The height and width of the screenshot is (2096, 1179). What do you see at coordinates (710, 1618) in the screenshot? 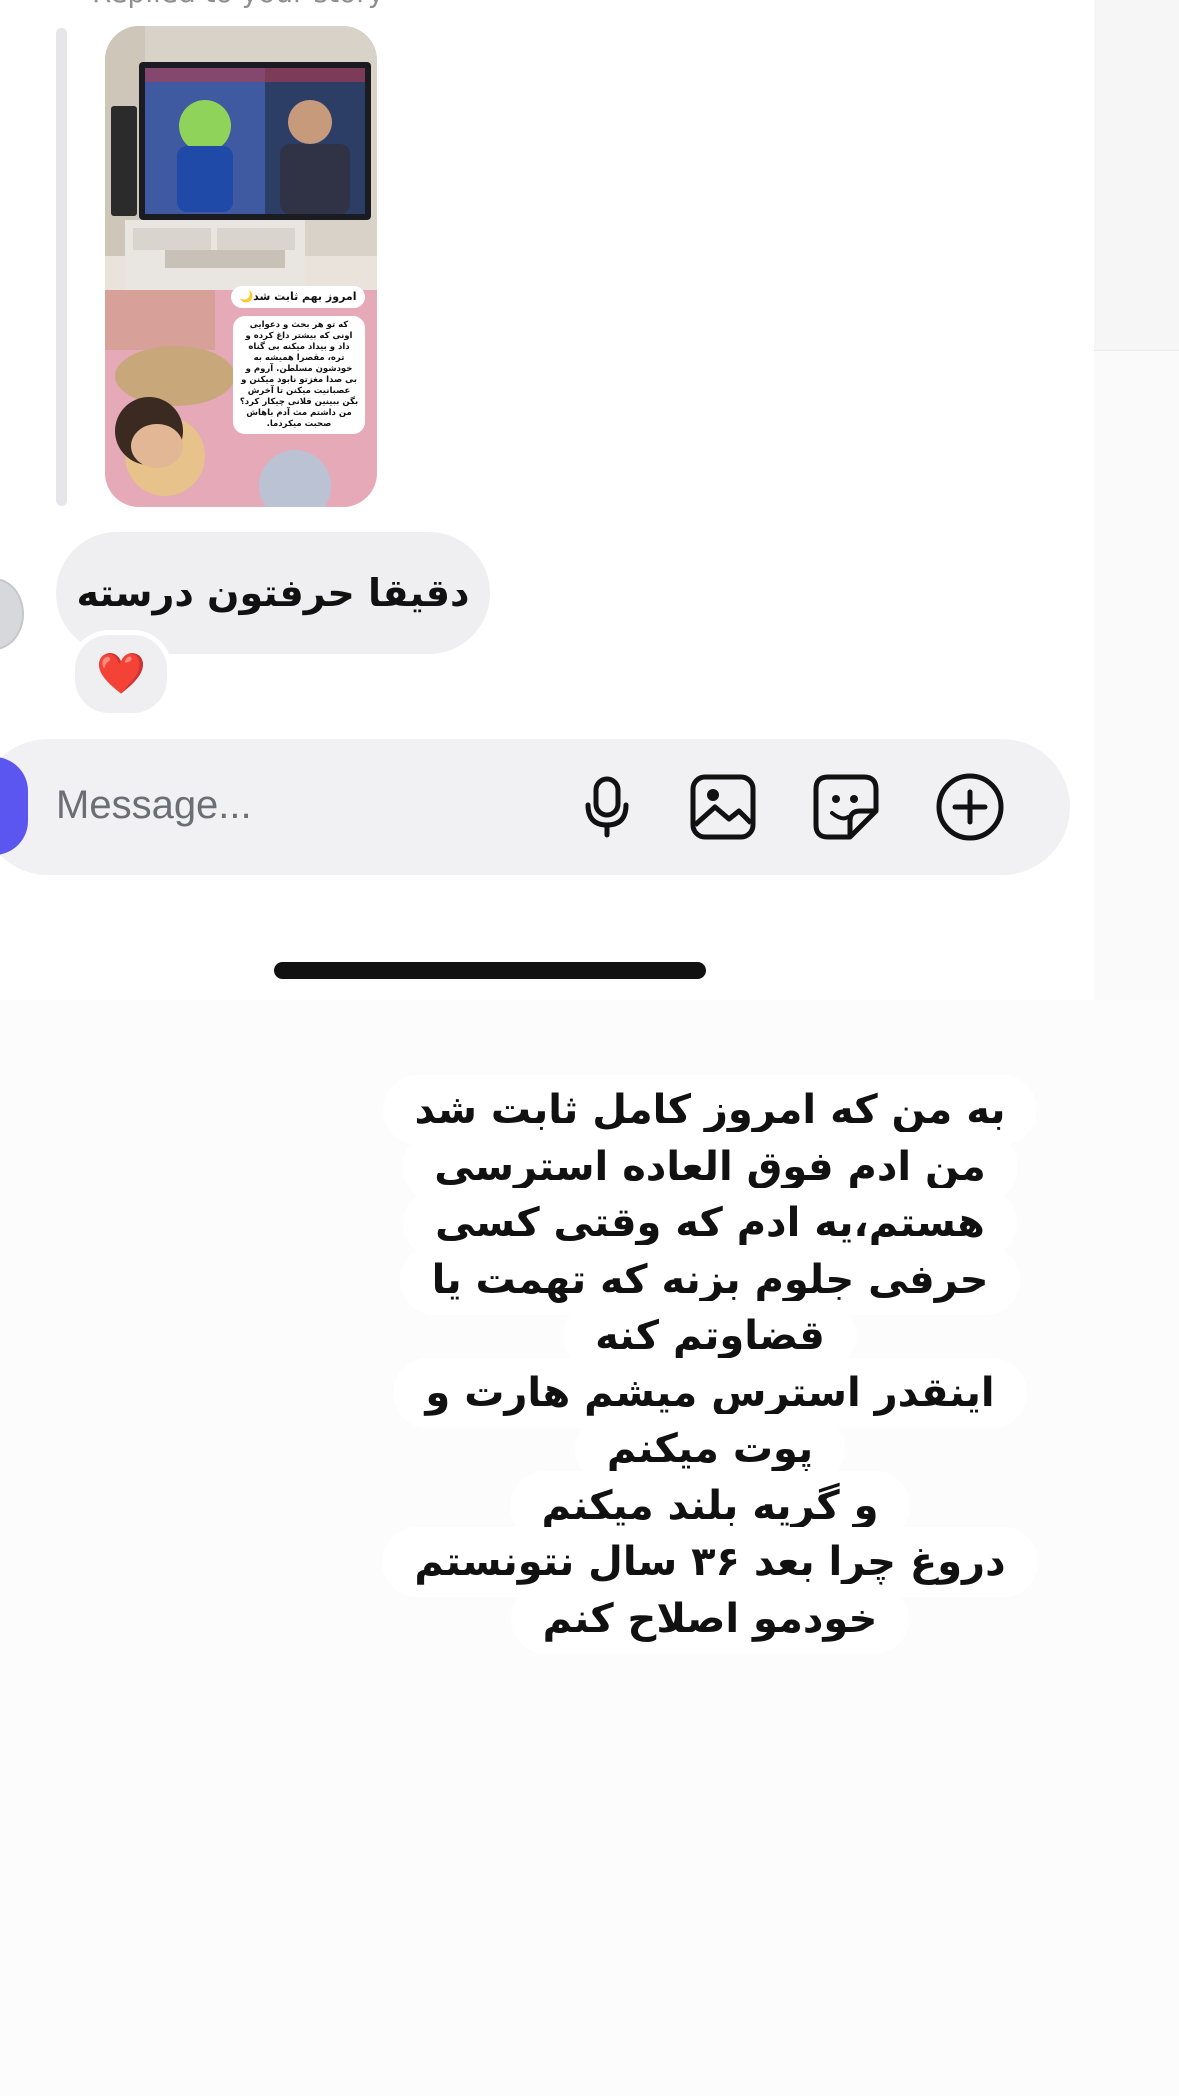
I see `caption-line: خودمو اصلاح کنم` at bounding box center [710, 1618].